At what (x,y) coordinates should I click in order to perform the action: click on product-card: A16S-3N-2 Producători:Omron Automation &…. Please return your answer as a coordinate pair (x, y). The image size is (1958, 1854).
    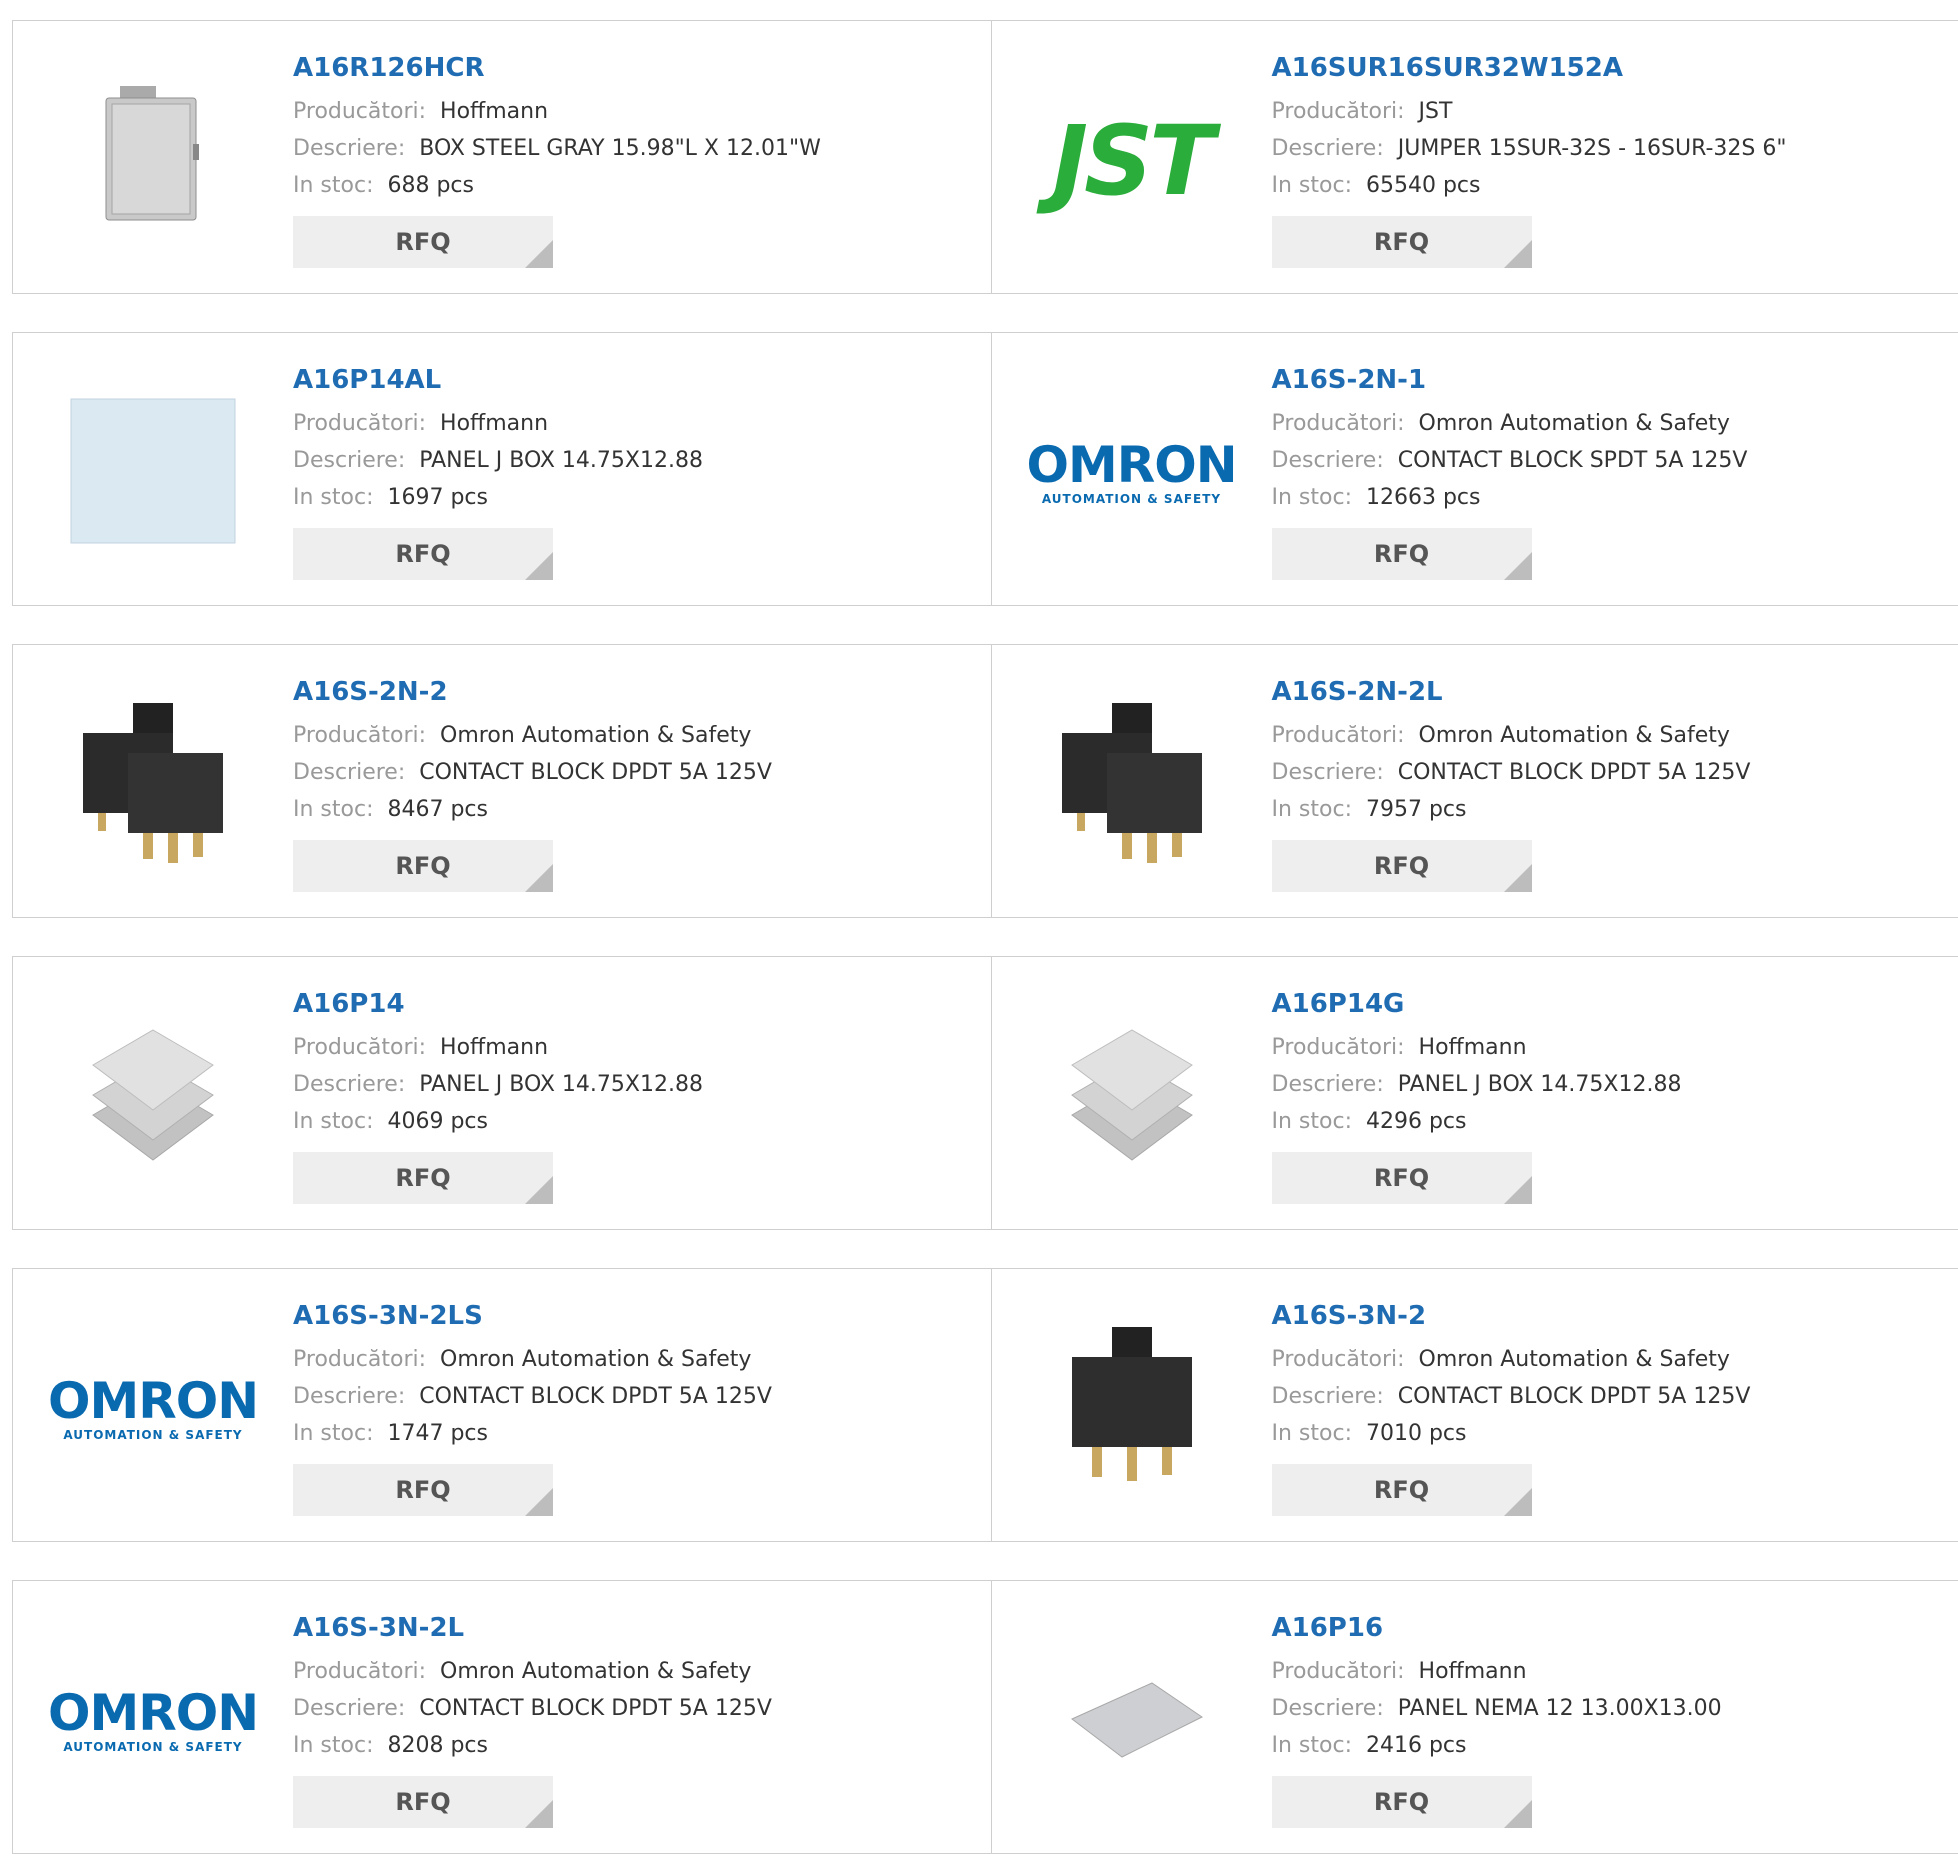
    Looking at the image, I should click on (1474, 1405).